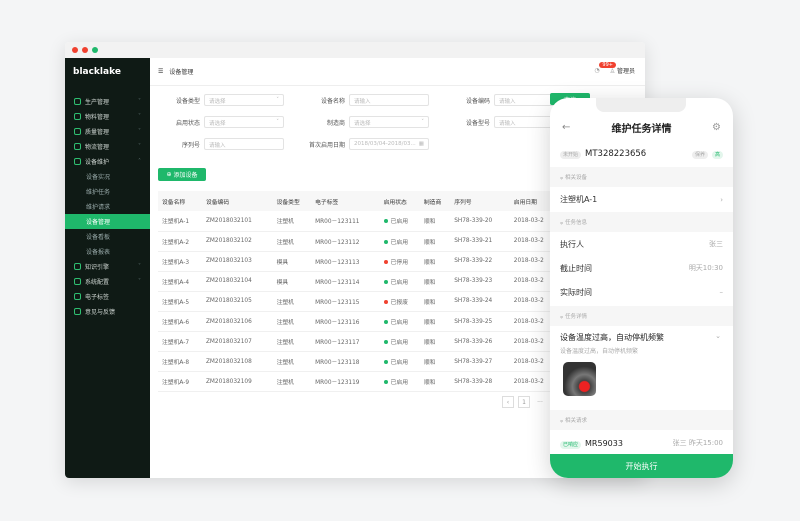  I want to click on column-header: 设备类型, so click(292, 201).